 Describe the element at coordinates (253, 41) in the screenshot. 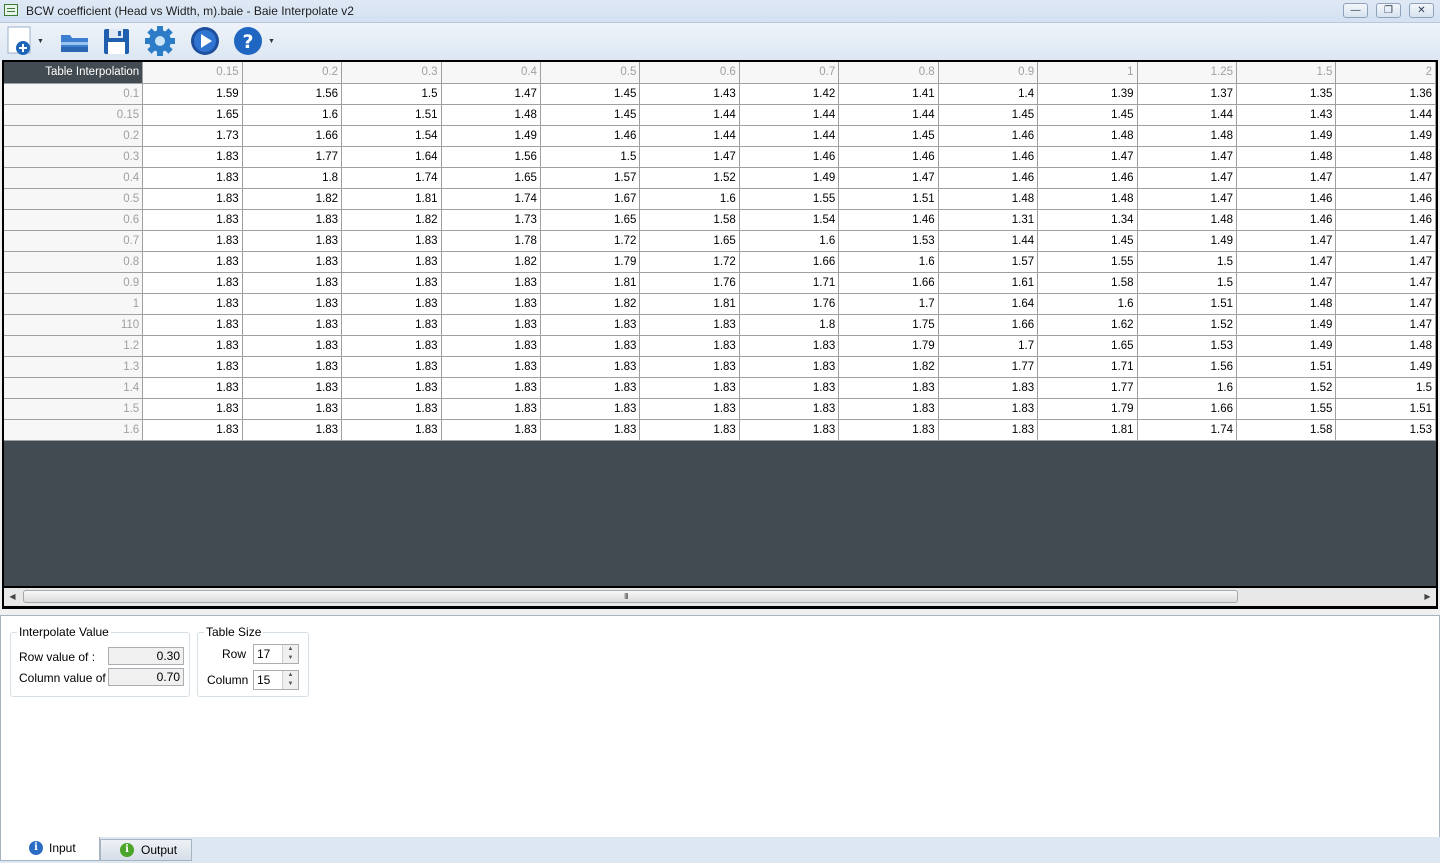

I see `help-button: ? ▼` at that location.